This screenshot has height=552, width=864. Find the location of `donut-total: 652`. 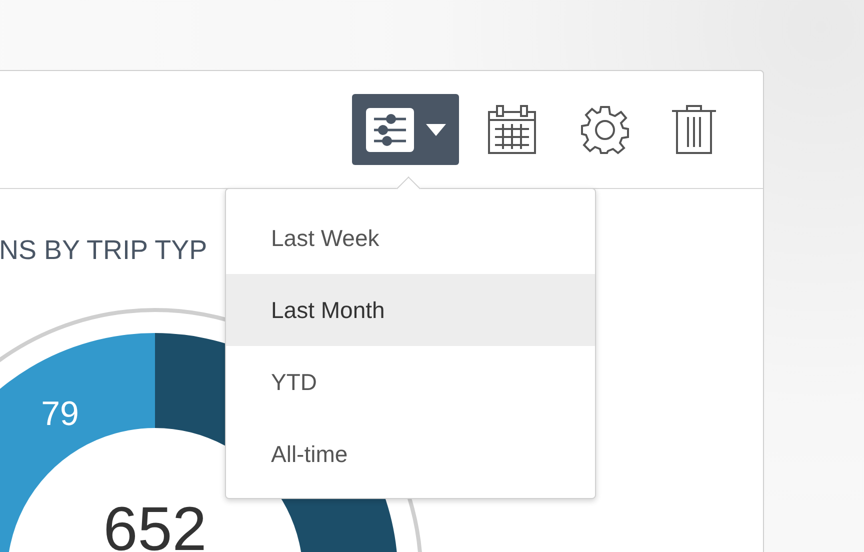

donut-total: 652 is located at coordinates (155, 523).